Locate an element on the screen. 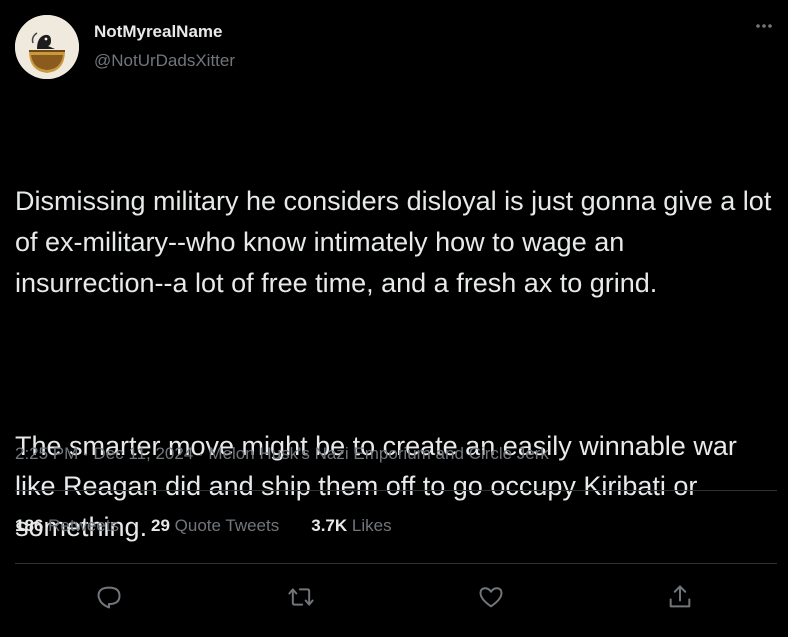 The height and width of the screenshot is (637, 788). share-button is located at coordinates (680, 597).